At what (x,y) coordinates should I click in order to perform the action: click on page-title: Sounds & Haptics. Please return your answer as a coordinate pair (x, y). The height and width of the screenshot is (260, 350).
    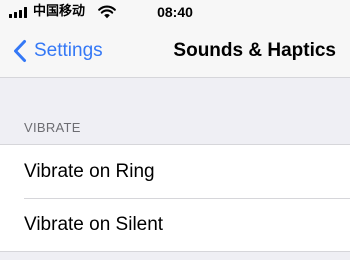
    Looking at the image, I should click on (254, 50).